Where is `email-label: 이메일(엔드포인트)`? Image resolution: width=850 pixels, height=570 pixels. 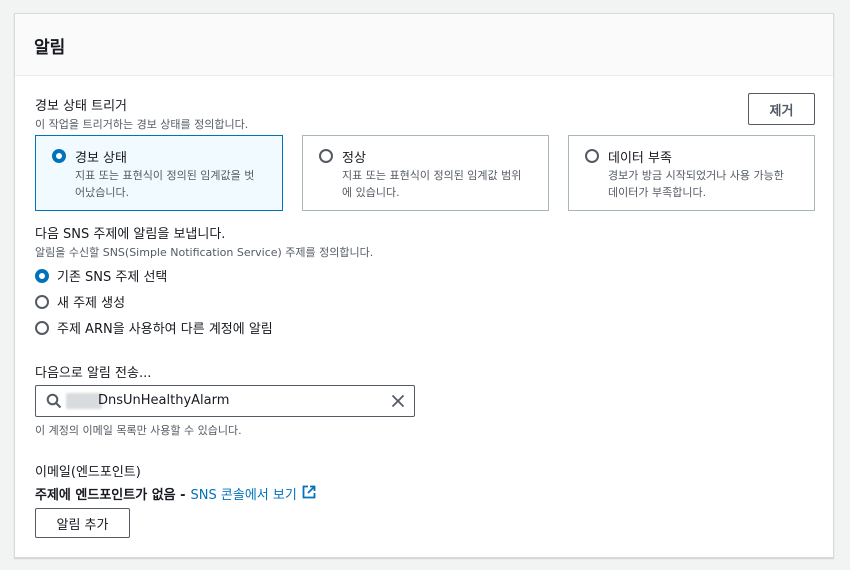
email-label: 이메일(엔드포인트) is located at coordinates (88, 472).